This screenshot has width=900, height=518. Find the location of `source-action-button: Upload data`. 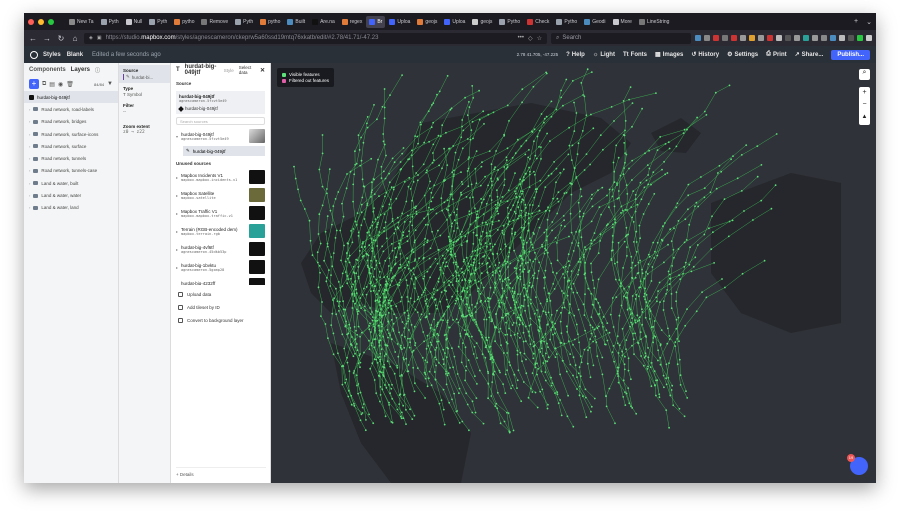

source-action-button: Upload data is located at coordinates (220, 294).